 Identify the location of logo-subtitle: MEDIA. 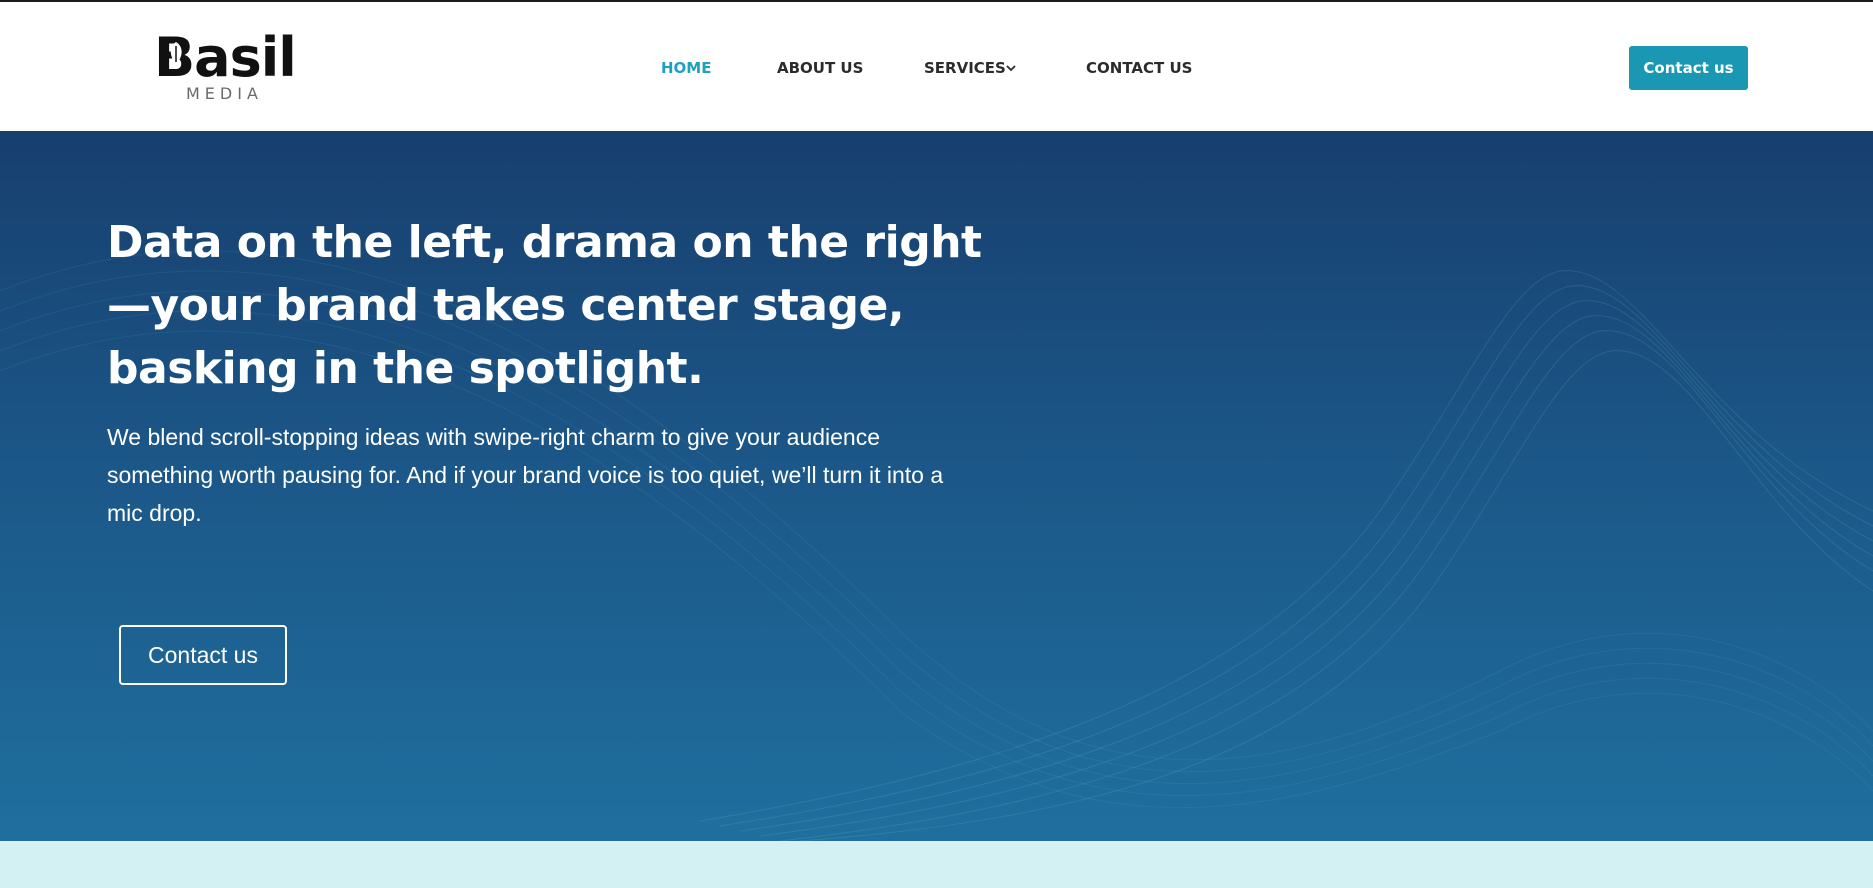
(224, 93).